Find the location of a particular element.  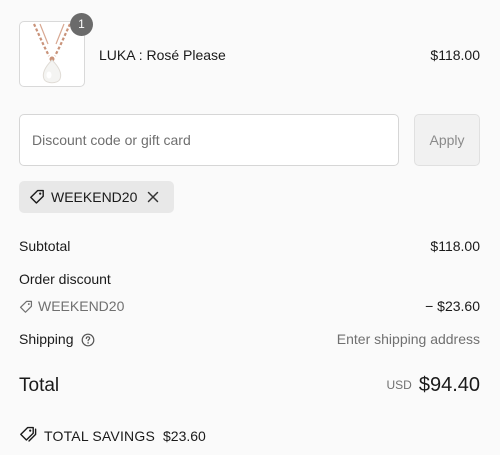

total-currency: USD is located at coordinates (399, 385).